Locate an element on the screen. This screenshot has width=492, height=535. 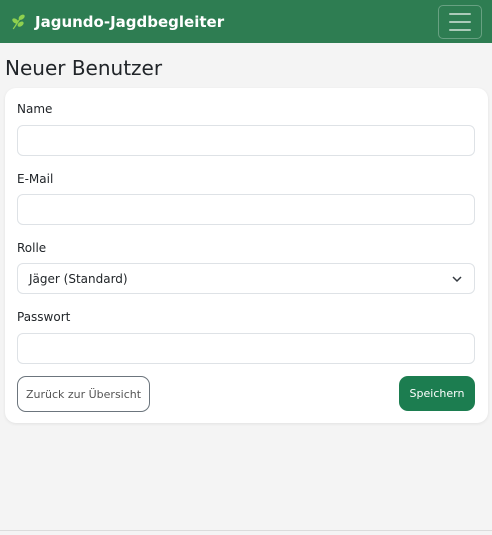
chevron-down-icon is located at coordinates (457, 279).